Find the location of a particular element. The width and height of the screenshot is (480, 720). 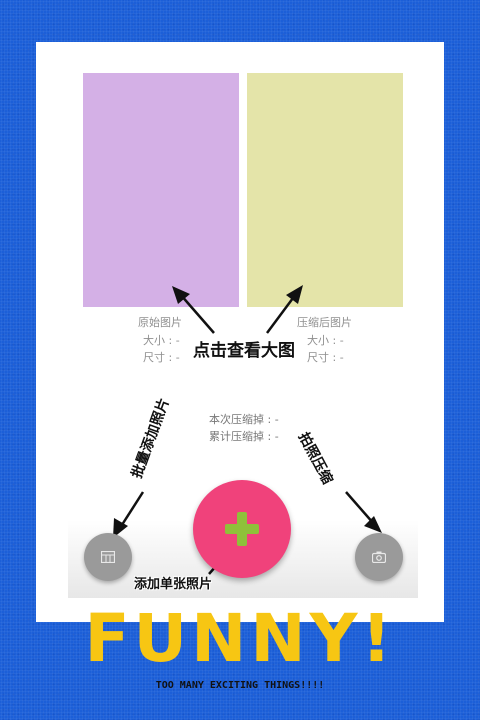

add-single-hint: 添加单张照片 is located at coordinates (173, 584).